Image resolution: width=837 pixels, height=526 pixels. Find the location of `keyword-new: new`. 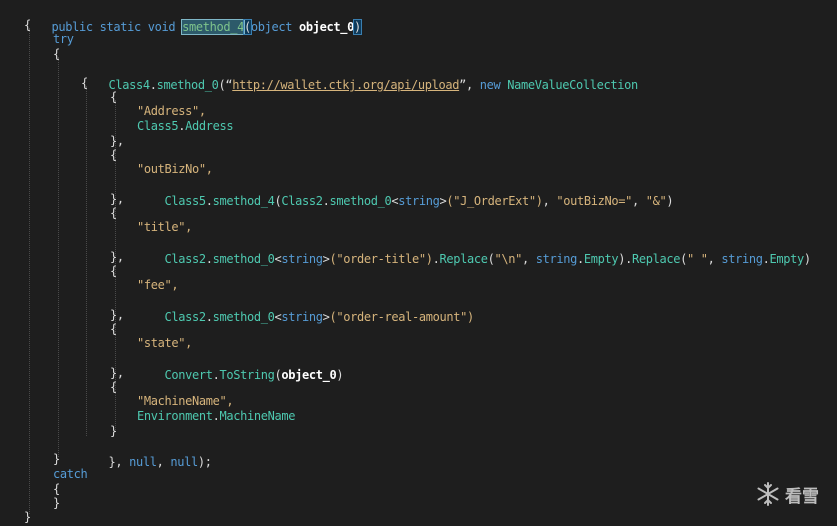

keyword-new: new is located at coordinates (490, 85).